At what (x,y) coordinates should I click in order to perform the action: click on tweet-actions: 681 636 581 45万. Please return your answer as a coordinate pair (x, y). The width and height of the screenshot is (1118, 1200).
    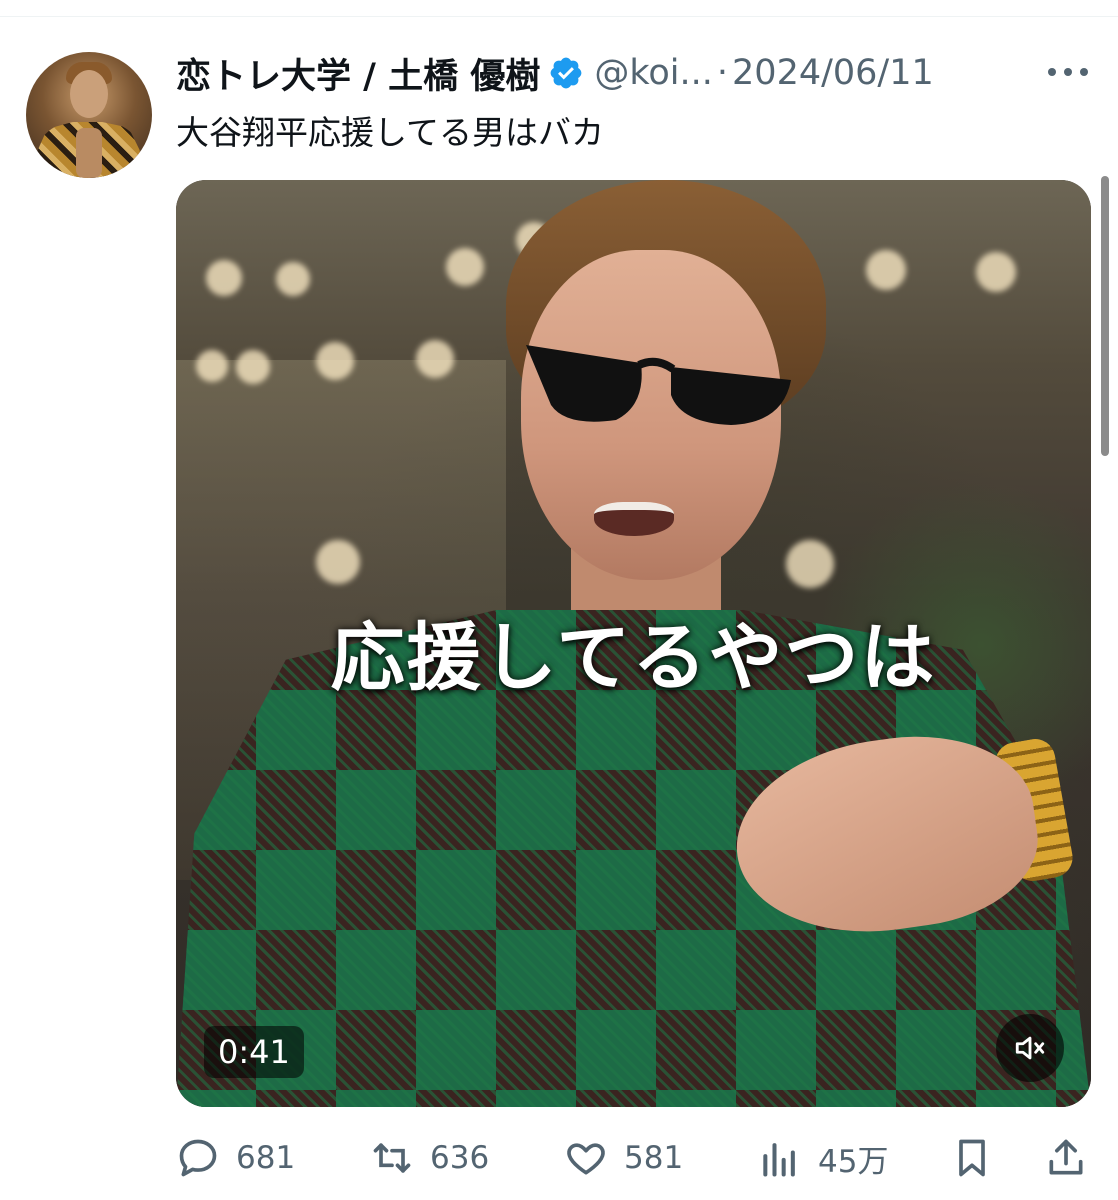
    Looking at the image, I should click on (633, 1158).